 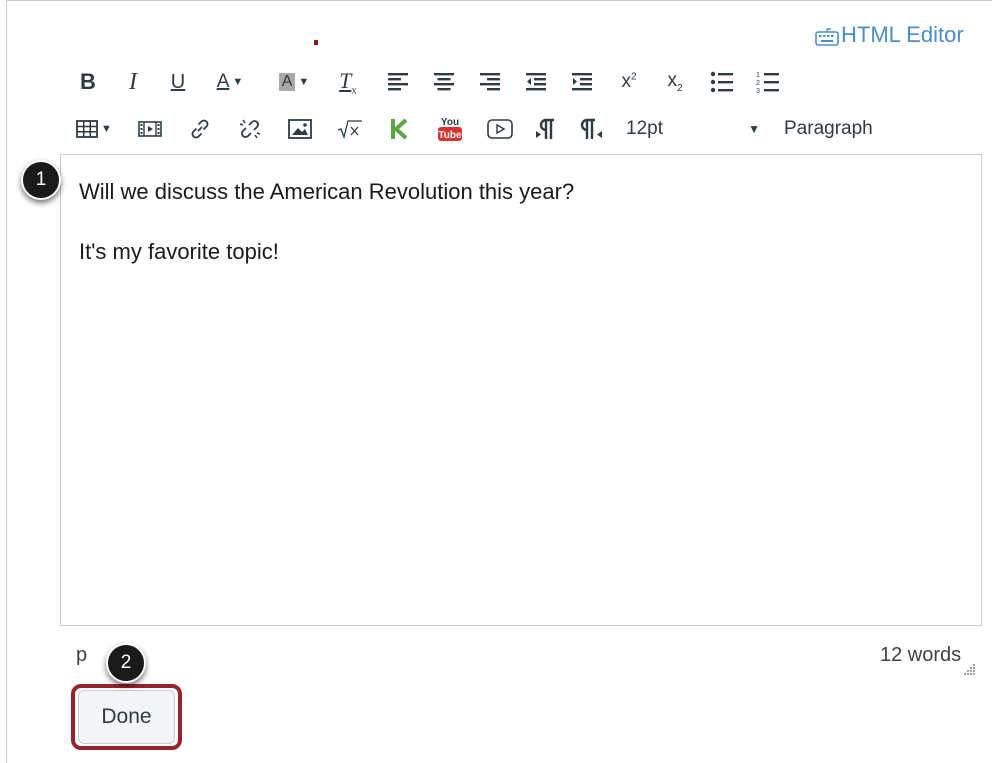 I want to click on svg-text: You, so click(x=450, y=122).